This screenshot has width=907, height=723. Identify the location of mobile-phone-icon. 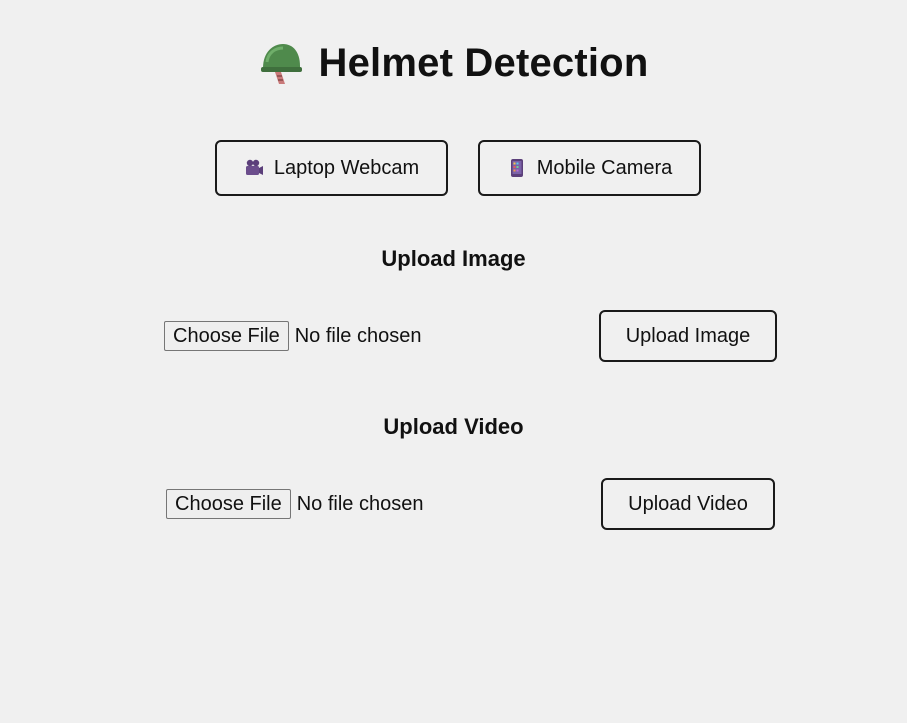
(516, 168).